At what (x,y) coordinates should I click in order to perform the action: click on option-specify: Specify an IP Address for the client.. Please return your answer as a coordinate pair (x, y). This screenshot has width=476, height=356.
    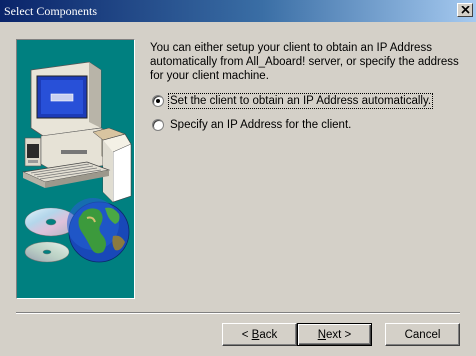
    Looking at the image, I should click on (252, 125).